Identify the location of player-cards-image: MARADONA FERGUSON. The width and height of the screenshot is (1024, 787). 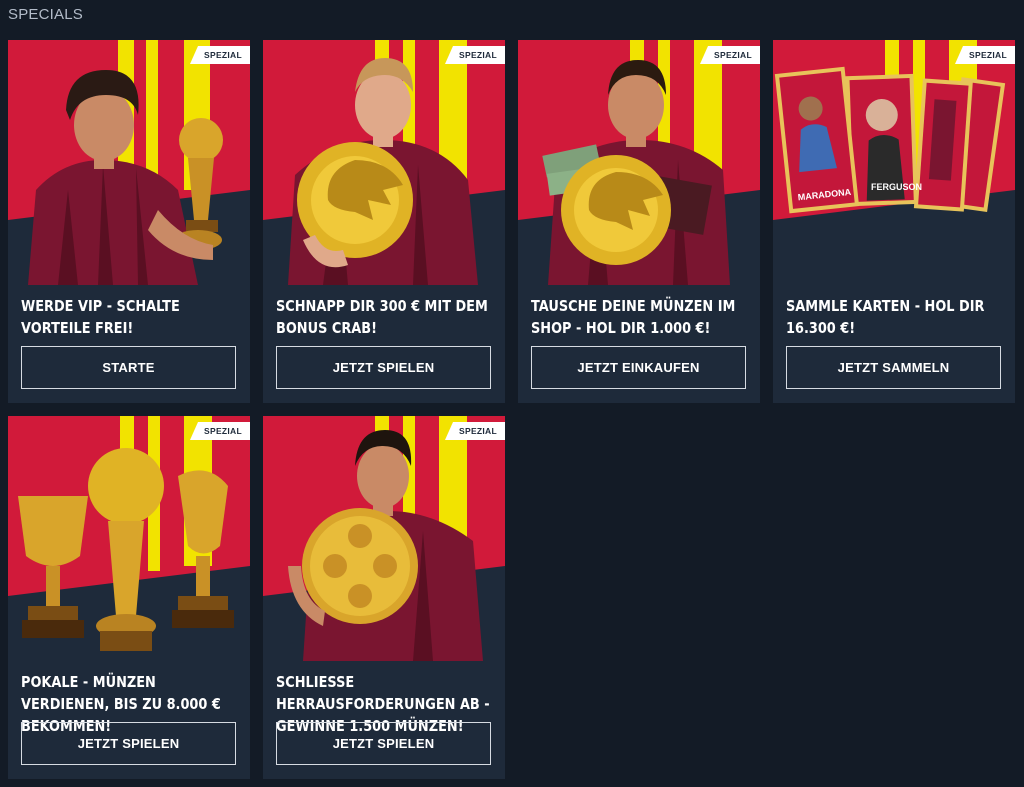
(894, 162).